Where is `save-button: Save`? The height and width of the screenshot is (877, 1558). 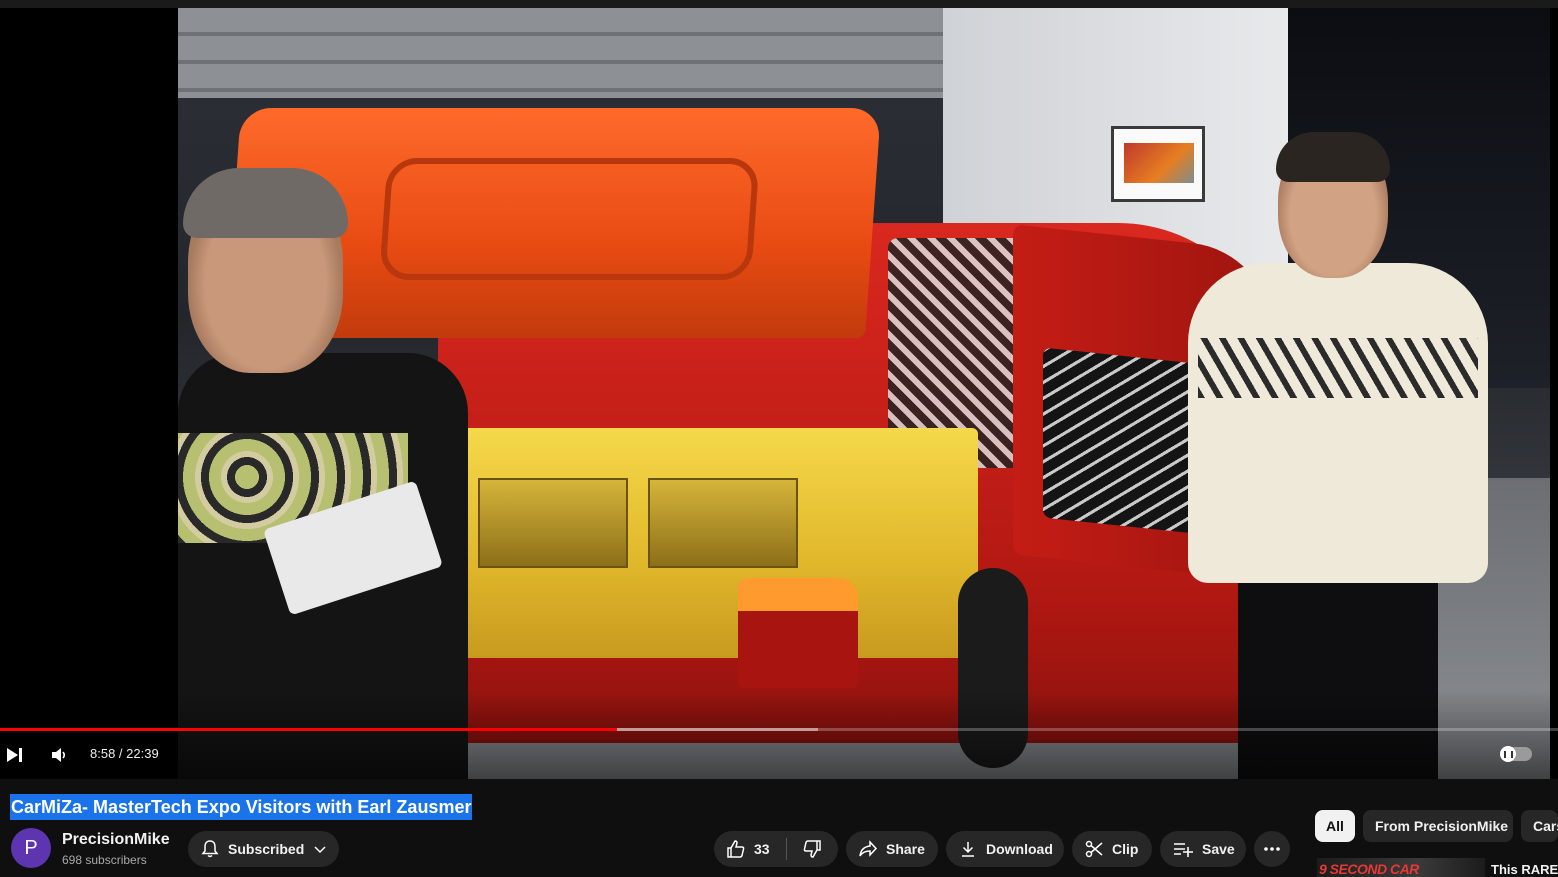
save-button: Save is located at coordinates (1203, 849).